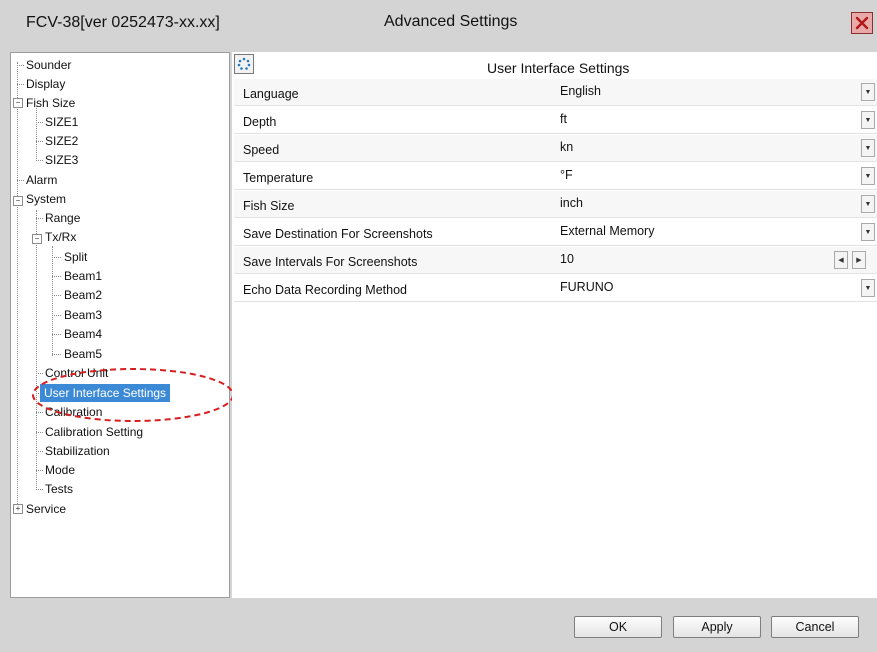 The image size is (877, 652). I want to click on setting-value: External Memory, so click(607, 231).